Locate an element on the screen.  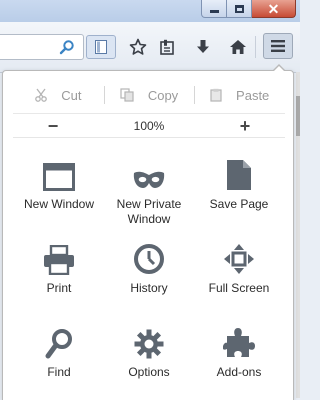
bookmark-star-button is located at coordinates (138, 47).